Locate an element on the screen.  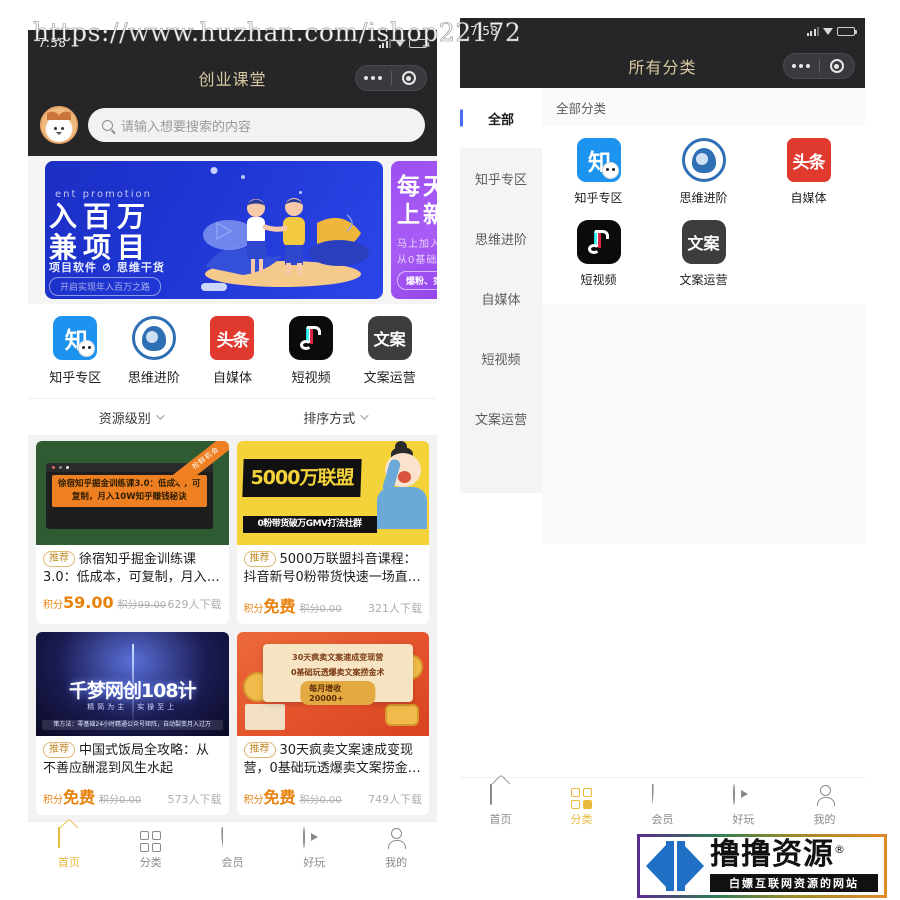
banner-subline: 项目软件 ⊘ 思维干货 is located at coordinates (107, 267).